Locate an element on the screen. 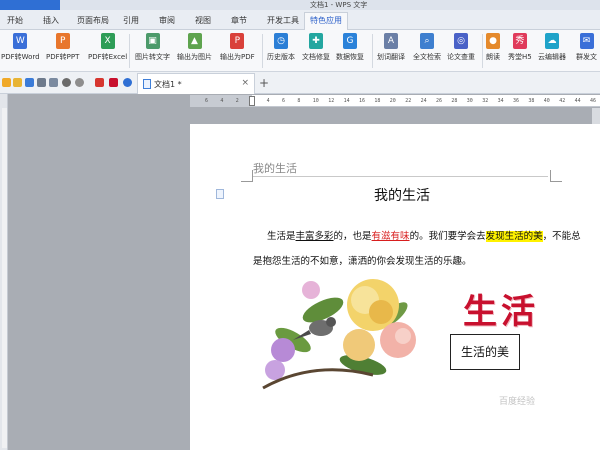  translate-icon: A is located at coordinates (391, 41).